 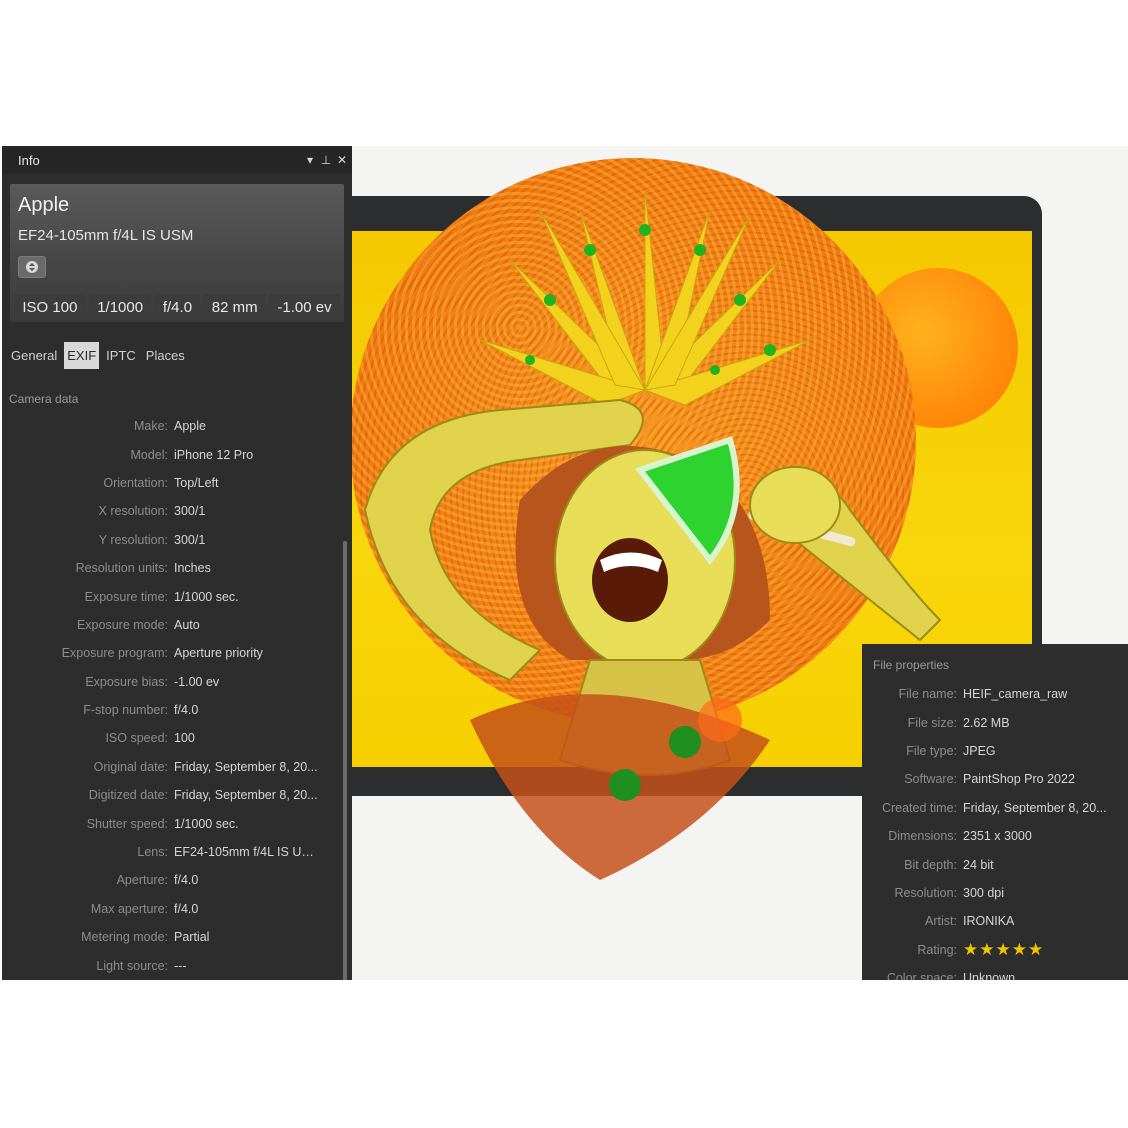 I want to click on exif-row: Make: Apple, so click(x=177, y=426).